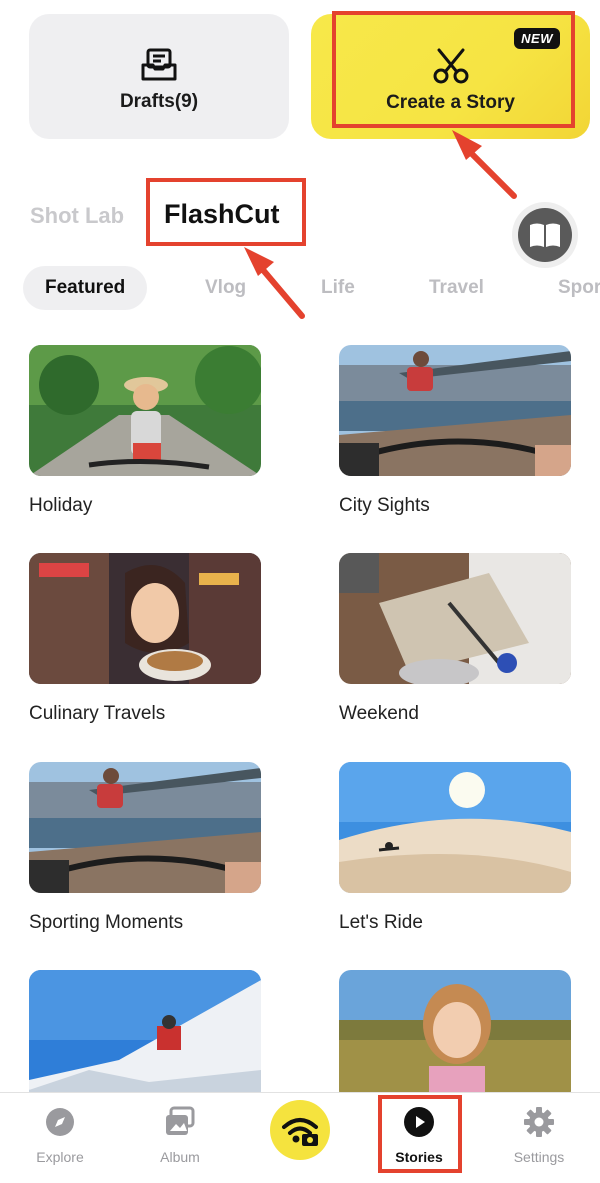 The image size is (600, 1183). I want to click on template-tile-lets-ride: Let's Ride, so click(455, 848).